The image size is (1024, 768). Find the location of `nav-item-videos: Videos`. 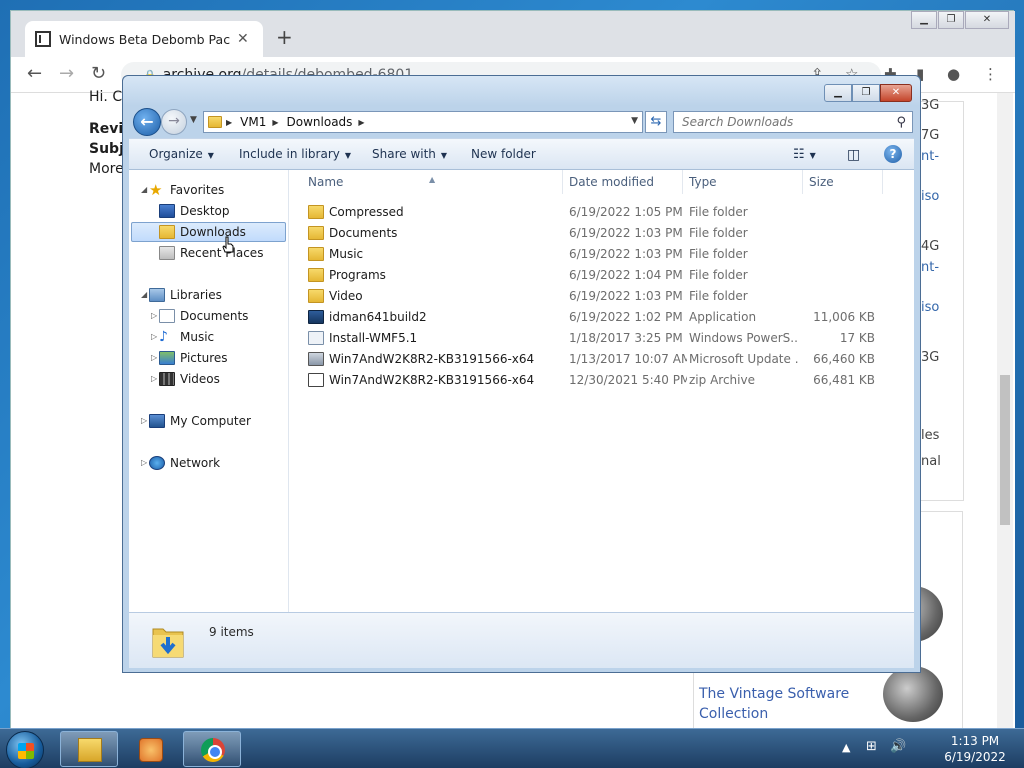

nav-item-videos: Videos is located at coordinates (189, 379).